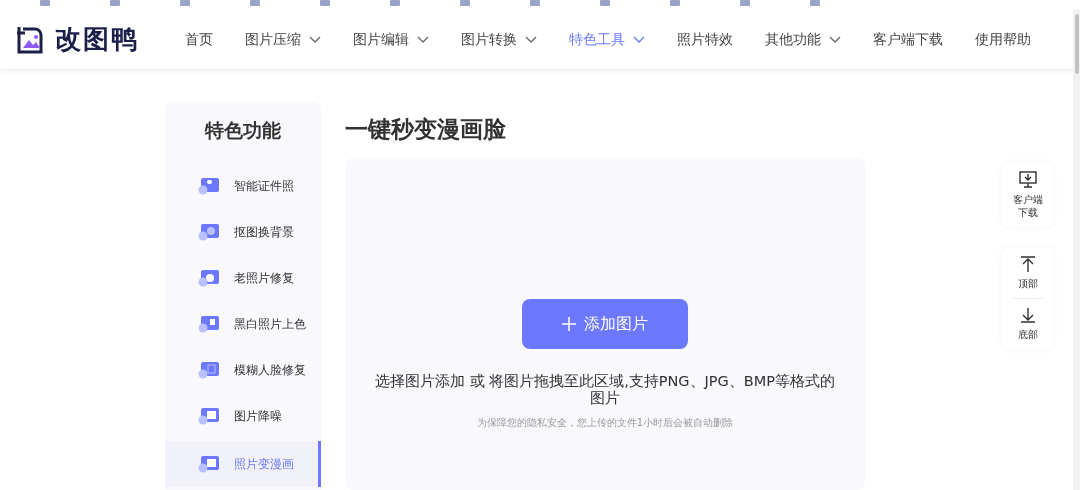 Image resolution: width=1080 pixels, height=490 pixels. What do you see at coordinates (243, 415) in the screenshot?
I see `sidebar-item: 图片降噪` at bounding box center [243, 415].